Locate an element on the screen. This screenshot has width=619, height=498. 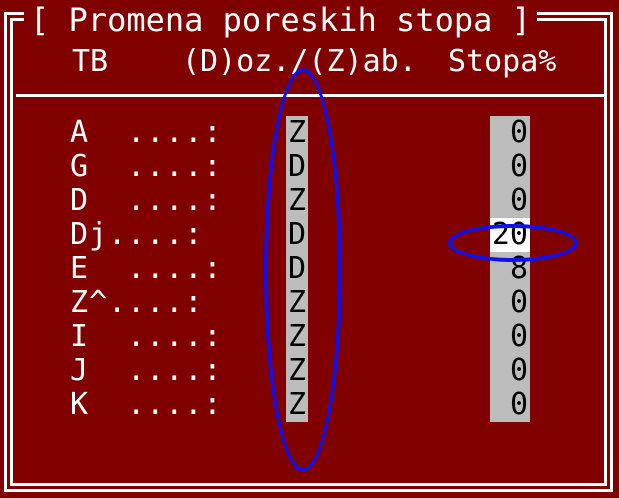
tax-row-j: J ....: Z 0 is located at coordinates (309, 371).